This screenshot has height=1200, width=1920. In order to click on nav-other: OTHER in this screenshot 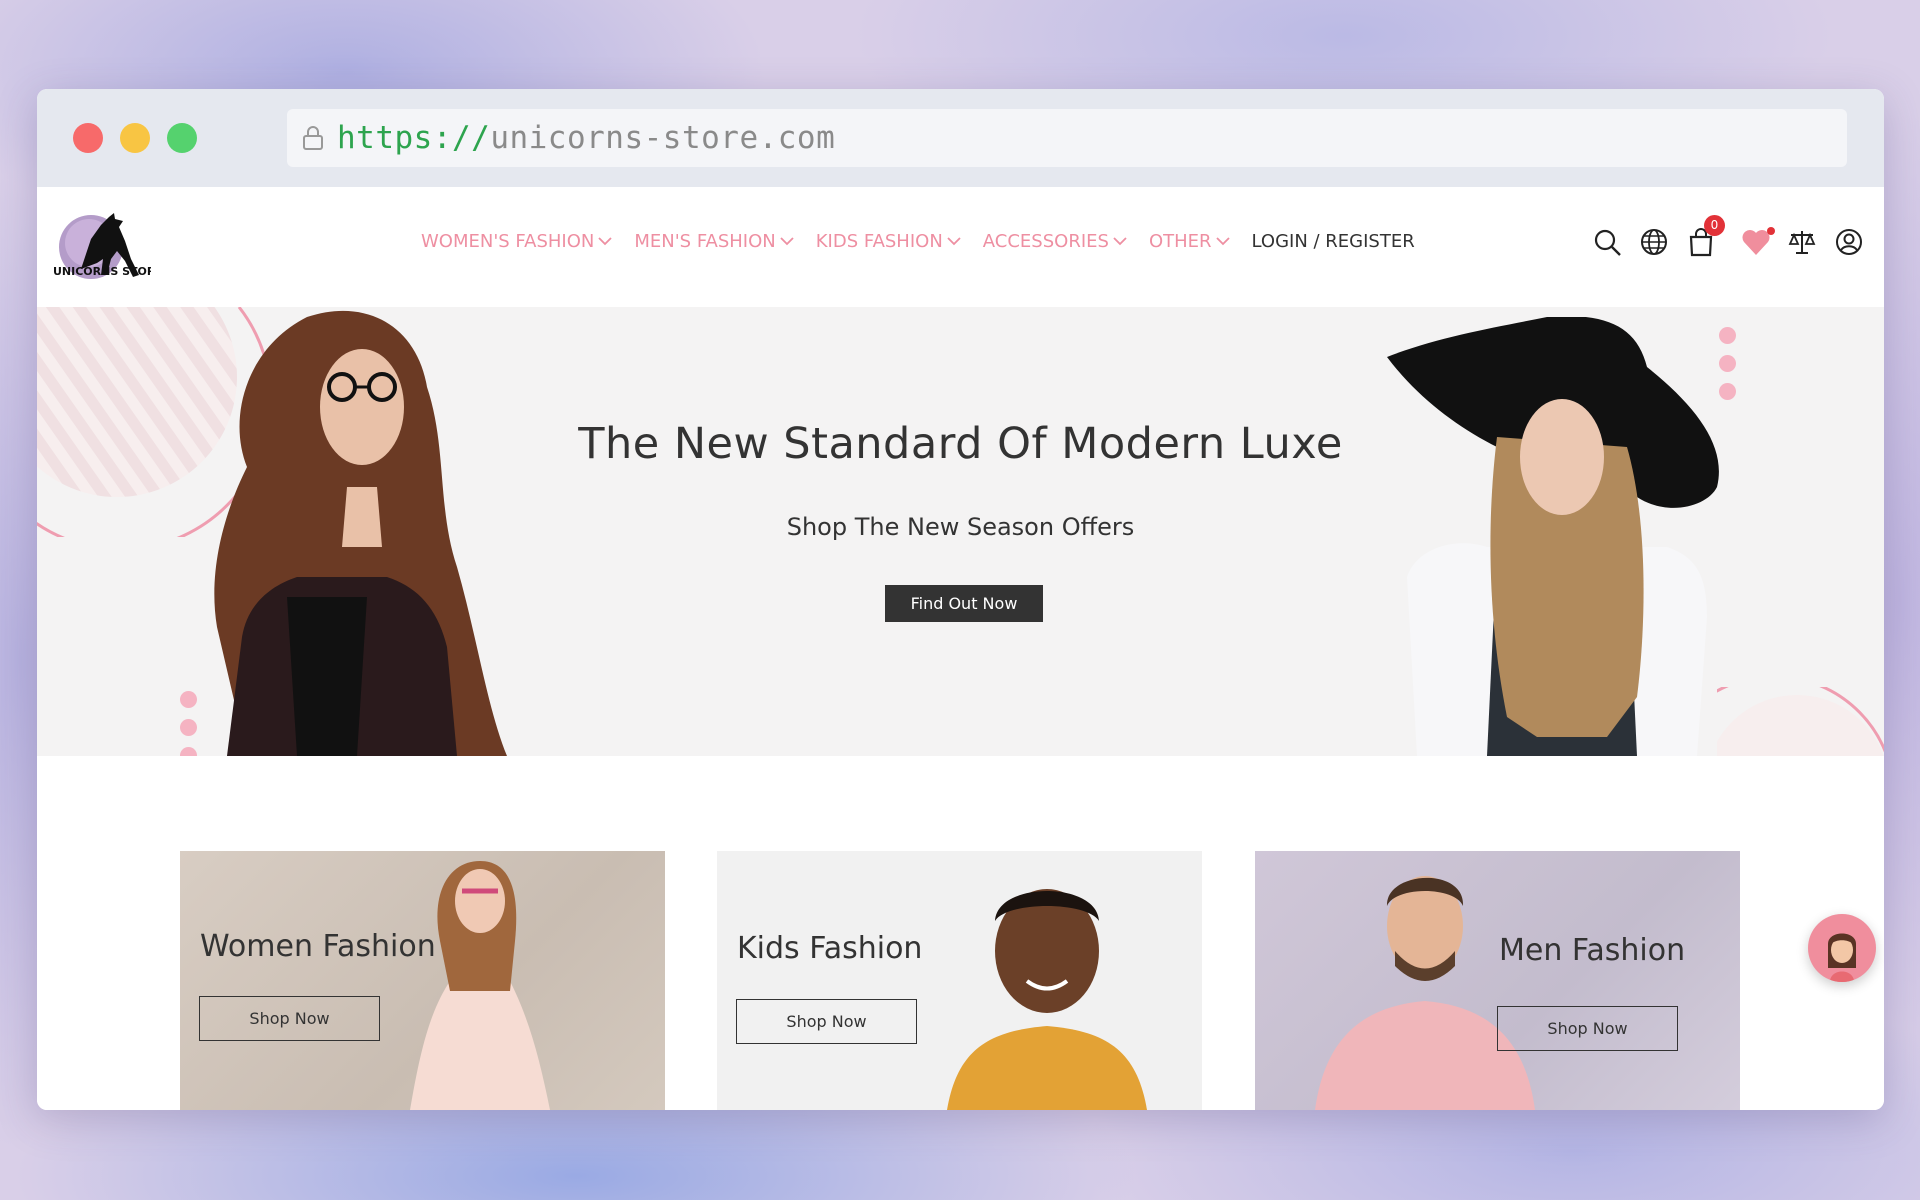, I will do `click(1189, 241)`.